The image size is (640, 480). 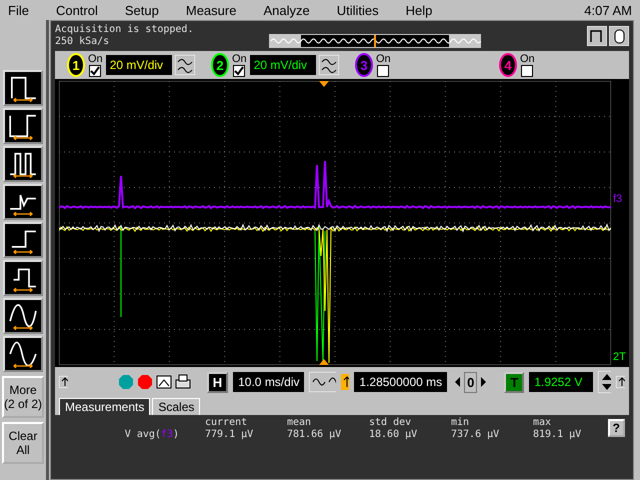 I want to click on trigger-level-field: 1.9252 V, so click(x=561, y=382).